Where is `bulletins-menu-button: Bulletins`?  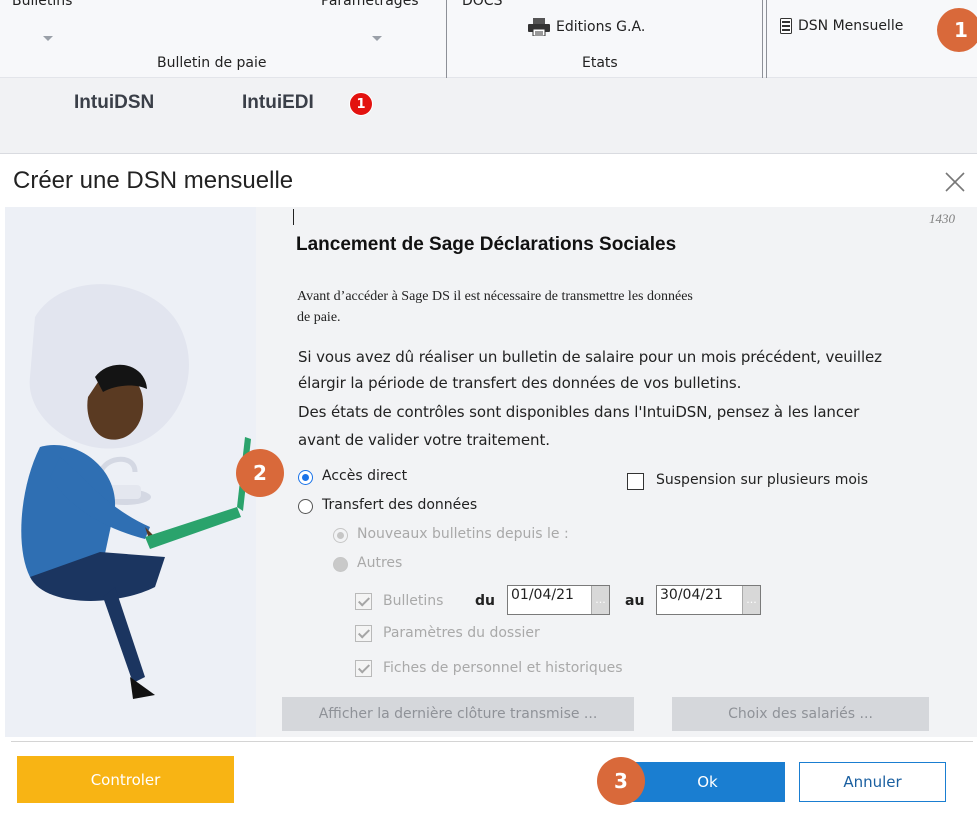 bulletins-menu-button: Bulletins is located at coordinates (57, 10).